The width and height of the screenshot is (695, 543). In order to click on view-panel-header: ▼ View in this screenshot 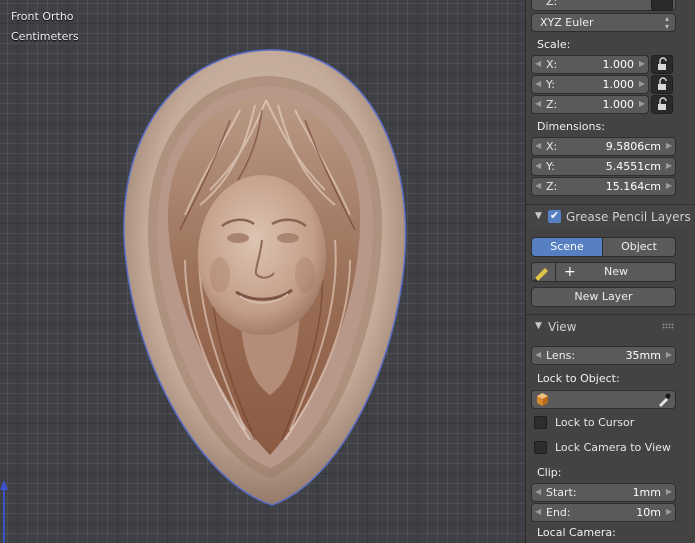, I will do `click(610, 326)`.